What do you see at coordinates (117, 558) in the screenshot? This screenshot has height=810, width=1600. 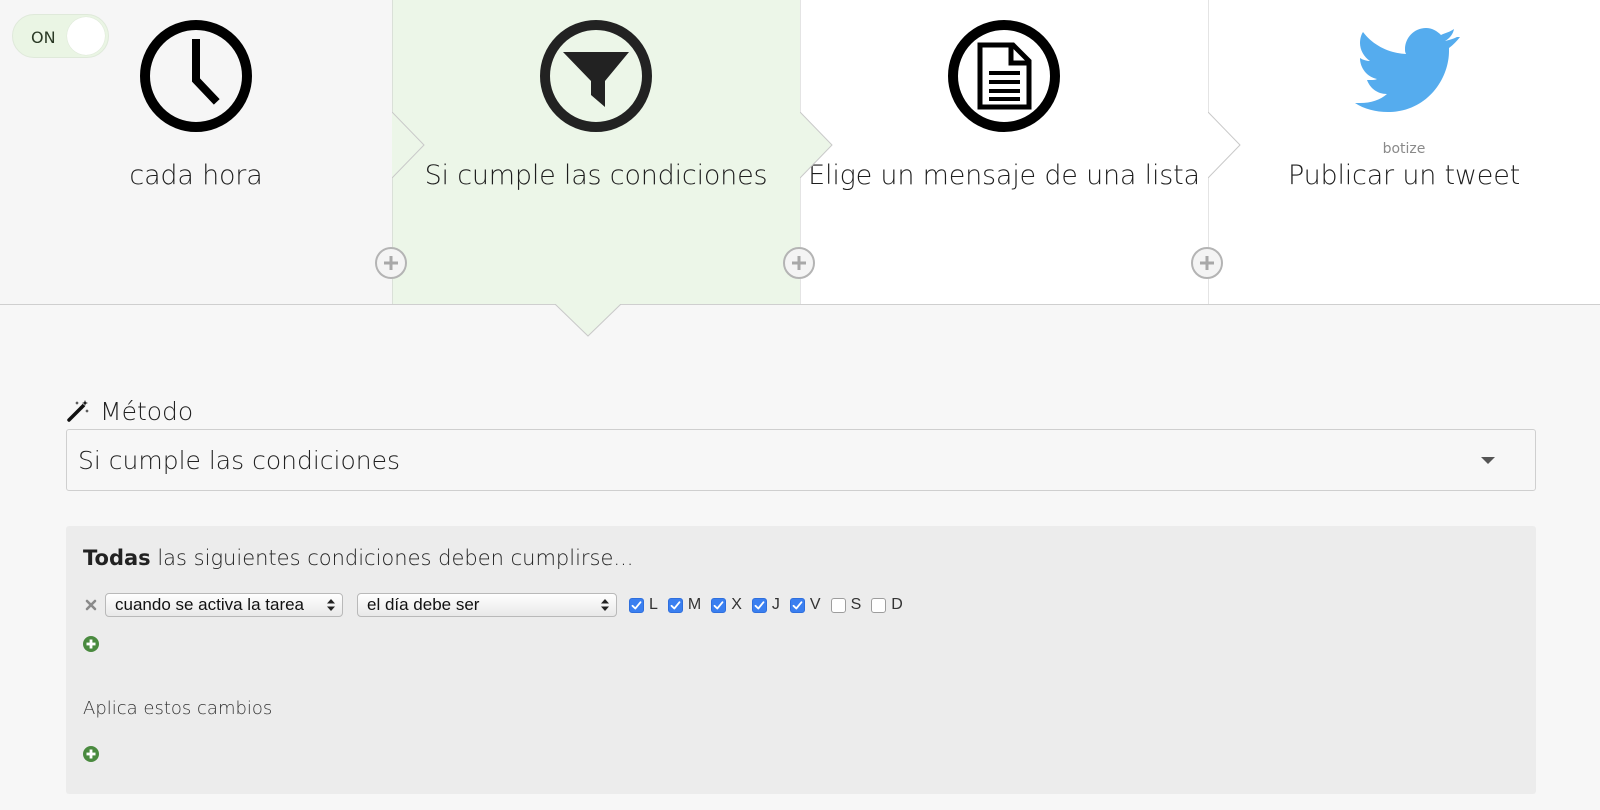 I see `conditions-heading-bold: Todas` at bounding box center [117, 558].